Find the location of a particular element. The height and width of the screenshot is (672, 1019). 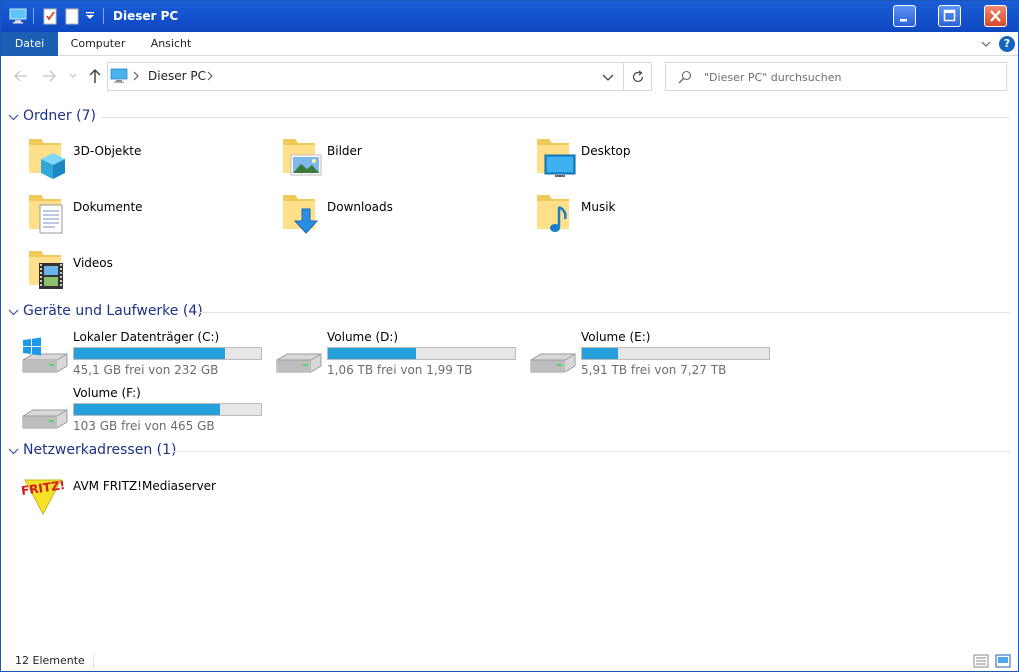

recent-locations-chevron-icon is located at coordinates (73, 76).